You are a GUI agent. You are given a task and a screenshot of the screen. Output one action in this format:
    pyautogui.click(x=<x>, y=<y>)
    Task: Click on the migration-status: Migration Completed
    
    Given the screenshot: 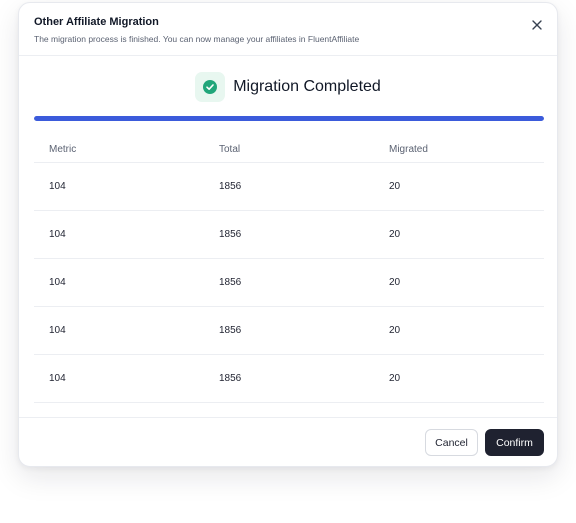 What is the action you would take?
    pyautogui.click(x=288, y=87)
    